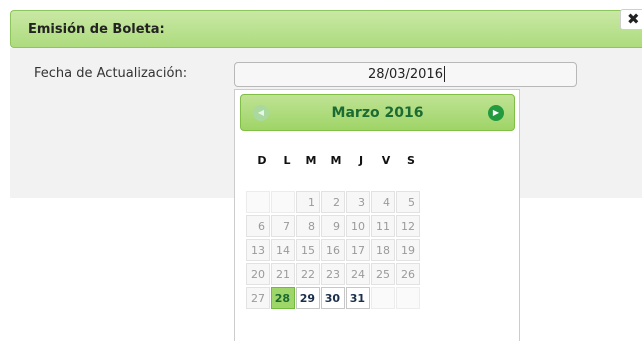 The width and height of the screenshot is (642, 341). What do you see at coordinates (408, 250) in the screenshot?
I see `calendar-day: 19` at bounding box center [408, 250].